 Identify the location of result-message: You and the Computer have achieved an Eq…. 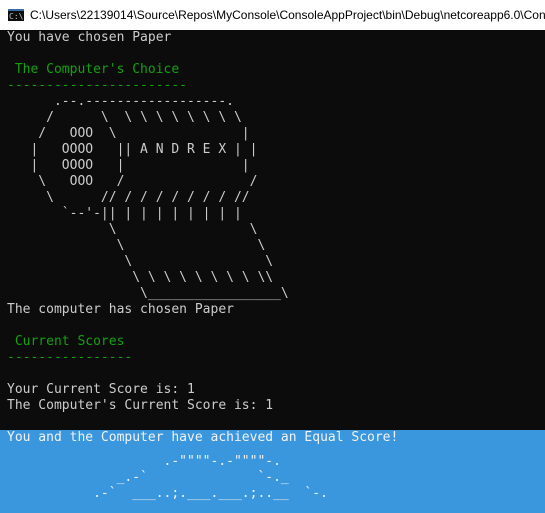
(202, 438).